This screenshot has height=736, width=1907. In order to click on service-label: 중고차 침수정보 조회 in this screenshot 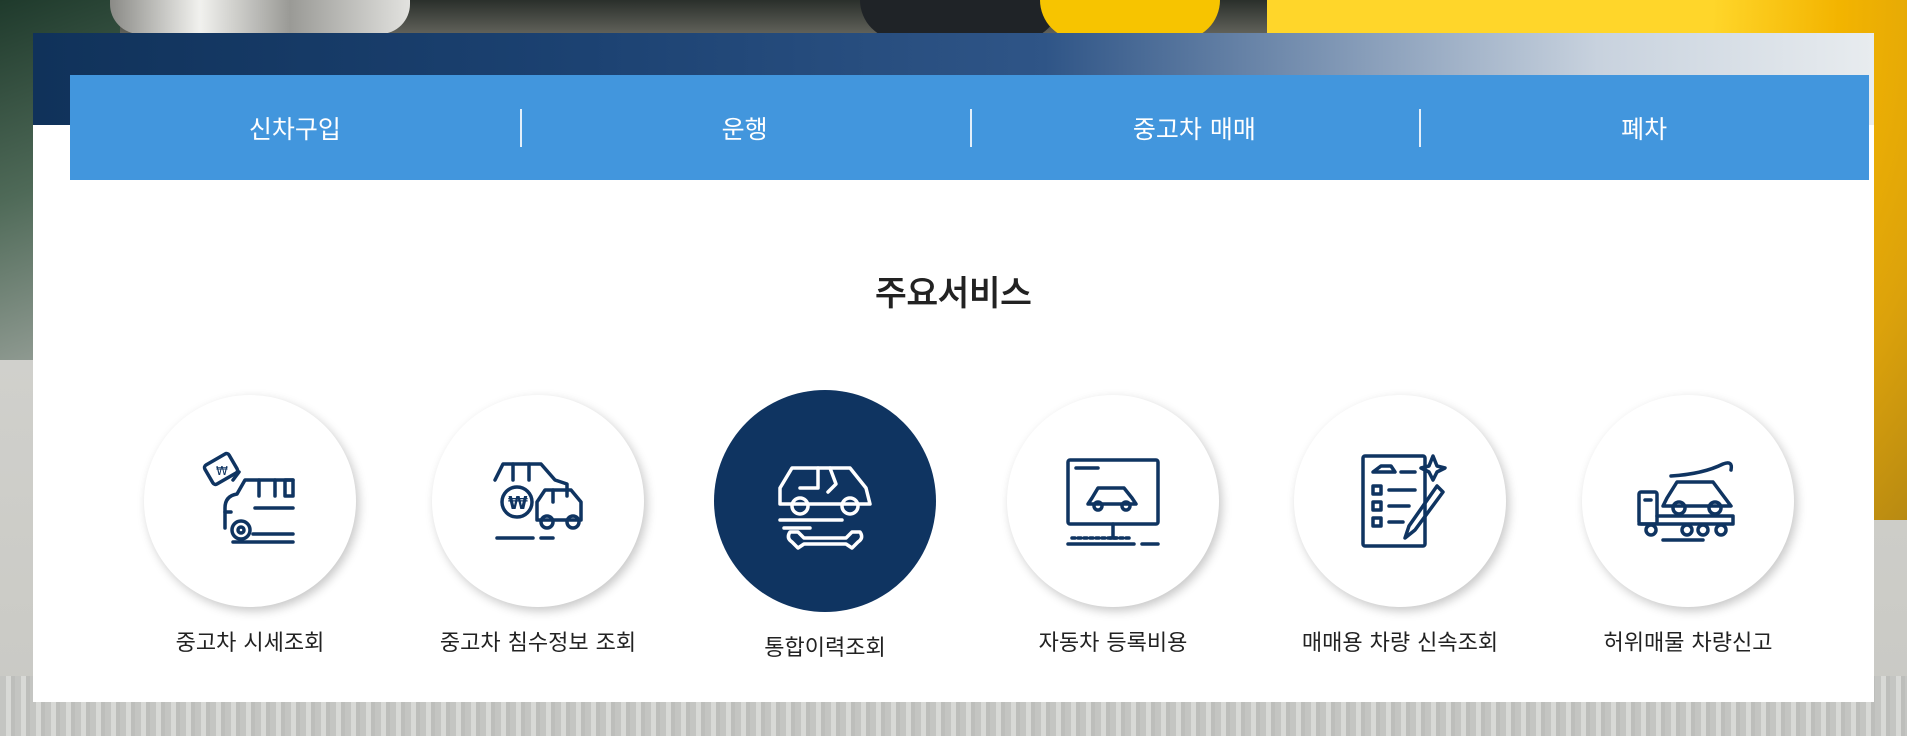, I will do `click(538, 643)`.